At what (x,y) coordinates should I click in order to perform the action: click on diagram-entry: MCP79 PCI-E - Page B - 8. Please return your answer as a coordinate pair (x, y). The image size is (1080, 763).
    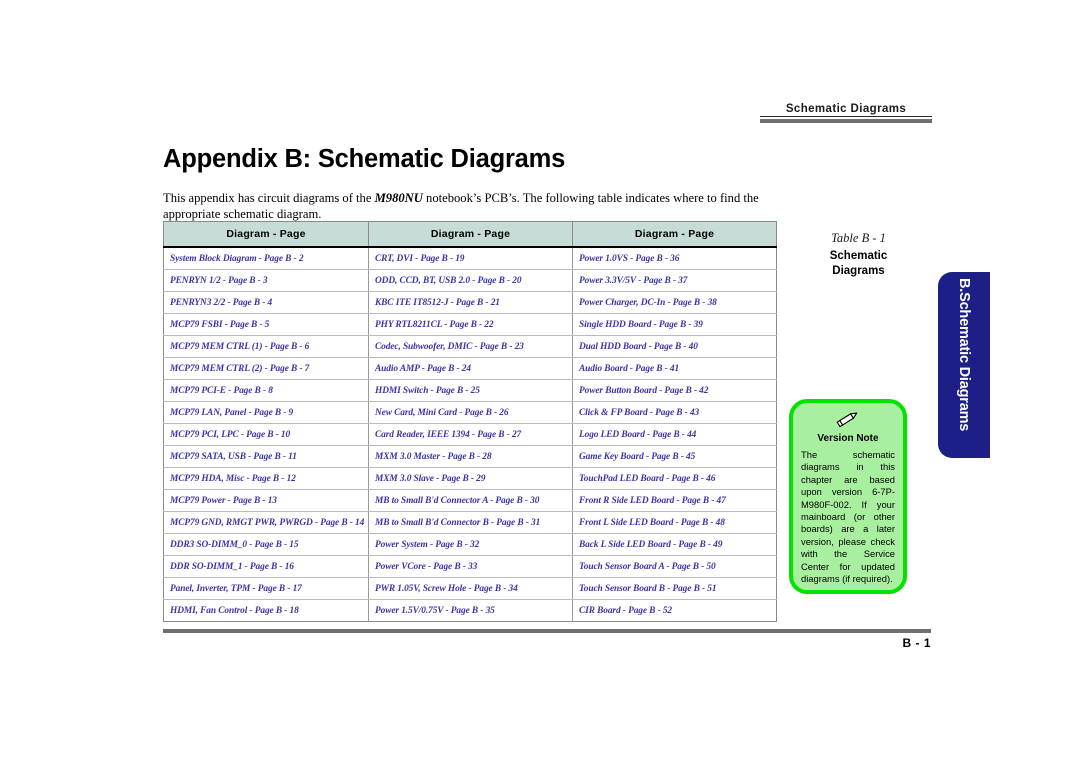
    Looking at the image, I should click on (266, 390).